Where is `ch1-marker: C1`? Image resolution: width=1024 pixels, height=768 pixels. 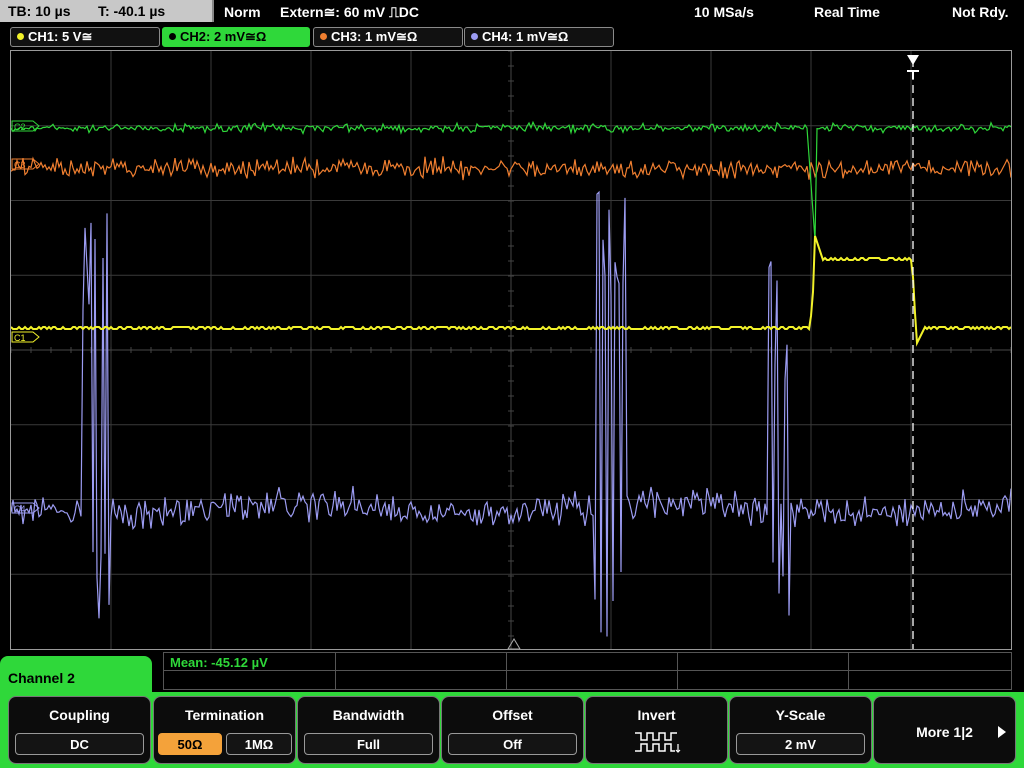
ch1-marker: C1 is located at coordinates (25, 337).